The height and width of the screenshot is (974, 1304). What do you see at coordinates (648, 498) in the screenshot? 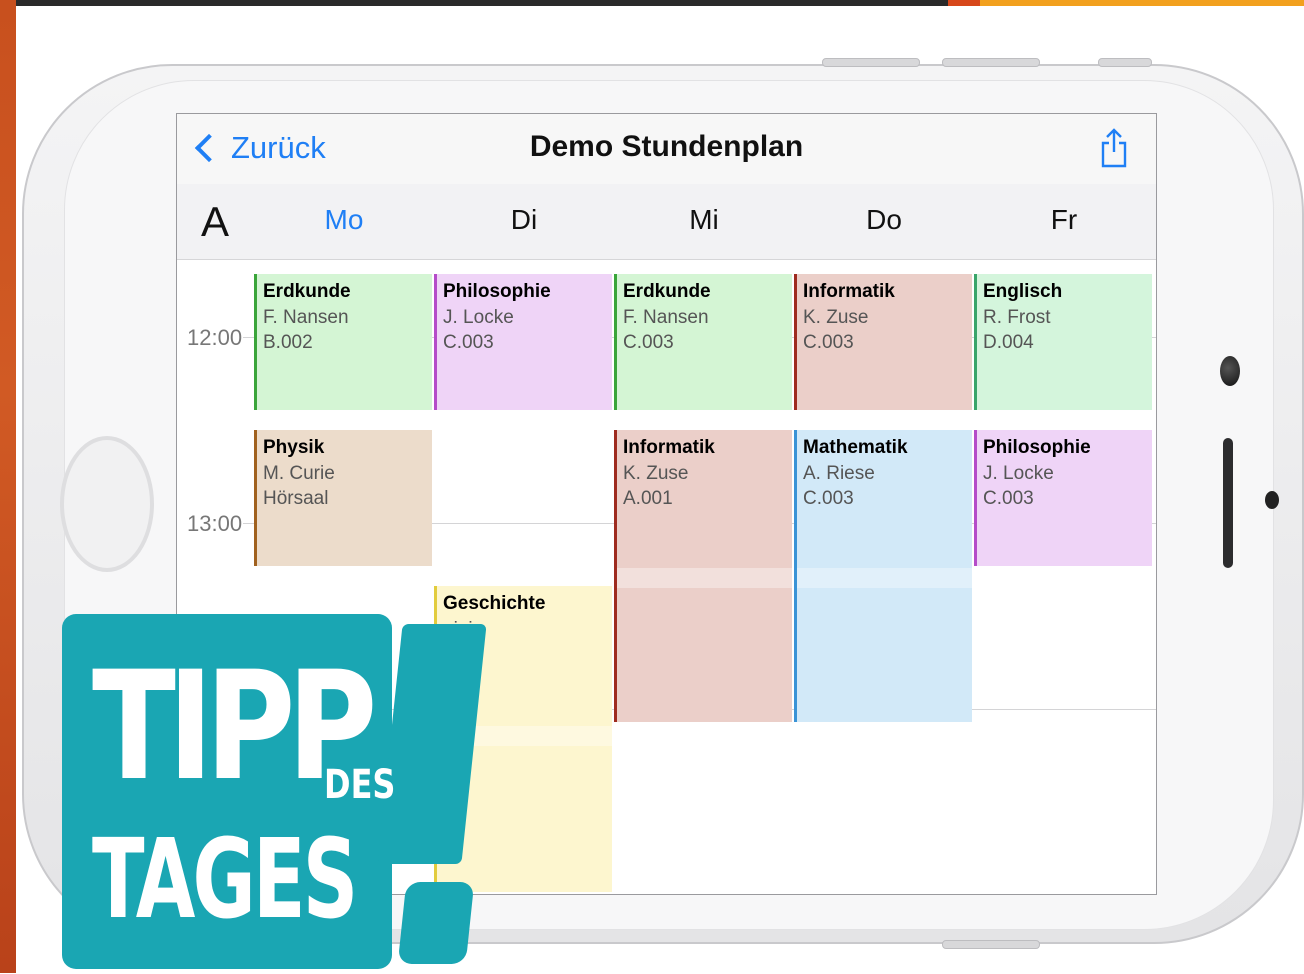
I see `lesson-room: A.001` at bounding box center [648, 498].